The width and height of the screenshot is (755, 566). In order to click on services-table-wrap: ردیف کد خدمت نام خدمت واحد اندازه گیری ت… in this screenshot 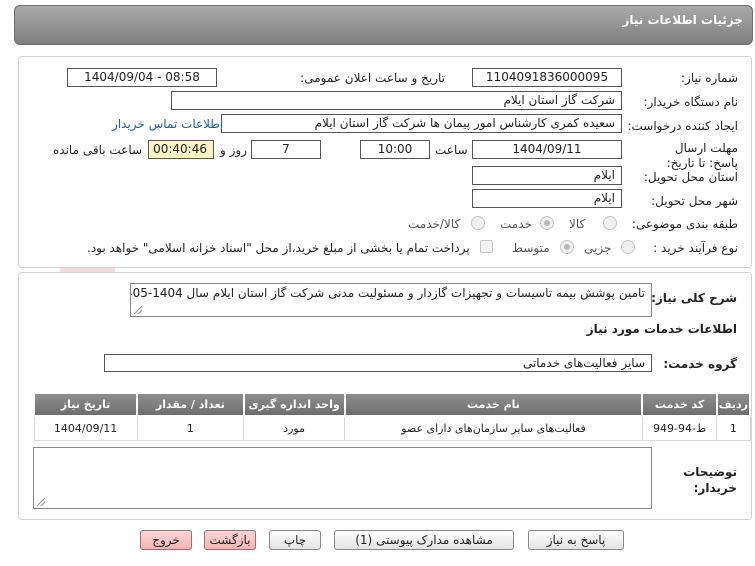, I will do `click(392, 416)`.